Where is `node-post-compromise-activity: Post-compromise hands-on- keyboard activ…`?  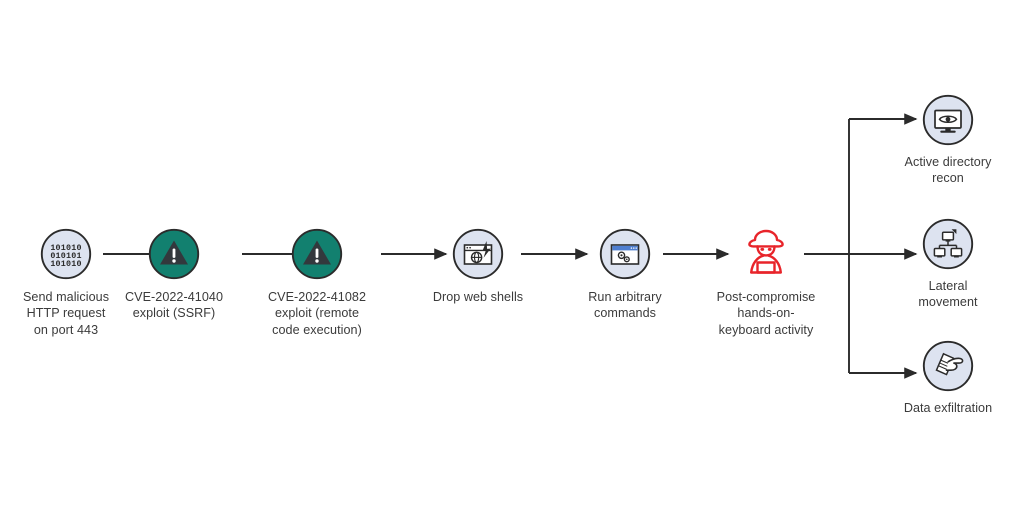
node-post-compromise-activity: Post-compromise hands-on- keyboard activ… is located at coordinates (766, 280).